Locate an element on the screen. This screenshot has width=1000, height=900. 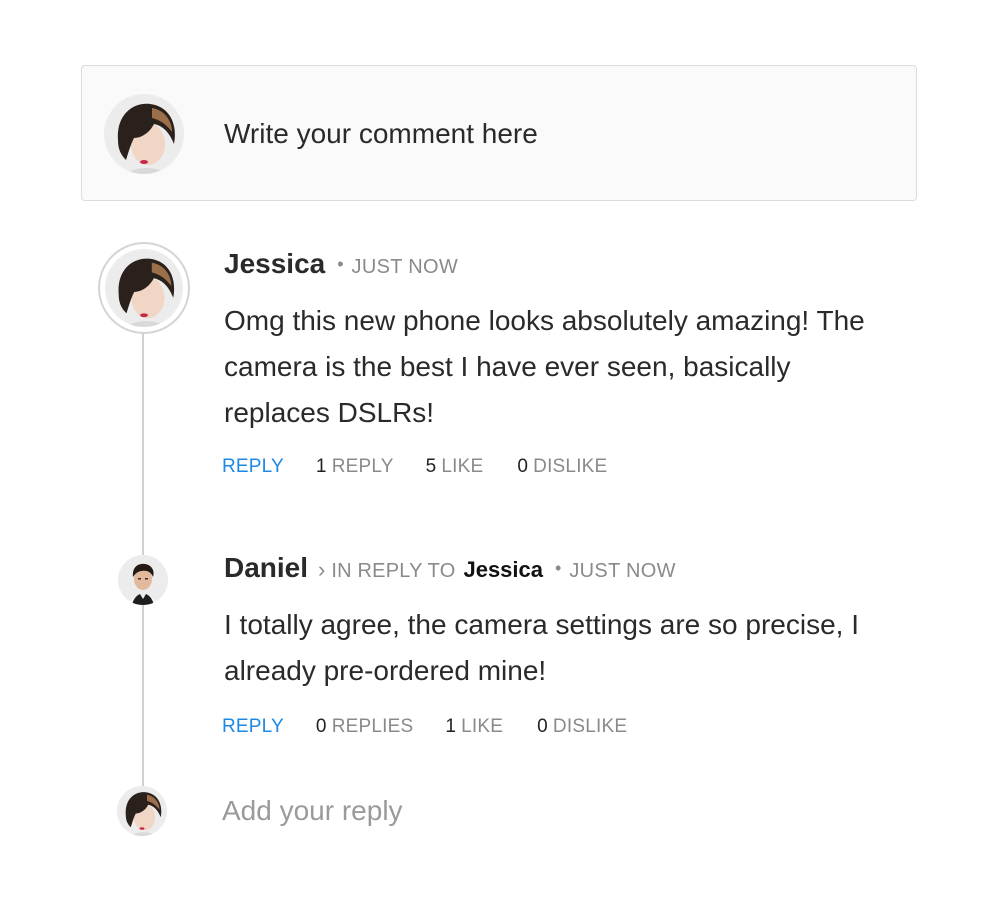
jessica-avatar is located at coordinates (144, 288).